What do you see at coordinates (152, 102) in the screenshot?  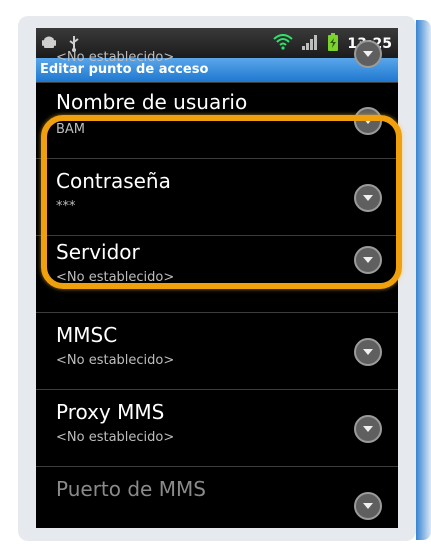 I see `setting-title: Nombre de usuario` at bounding box center [152, 102].